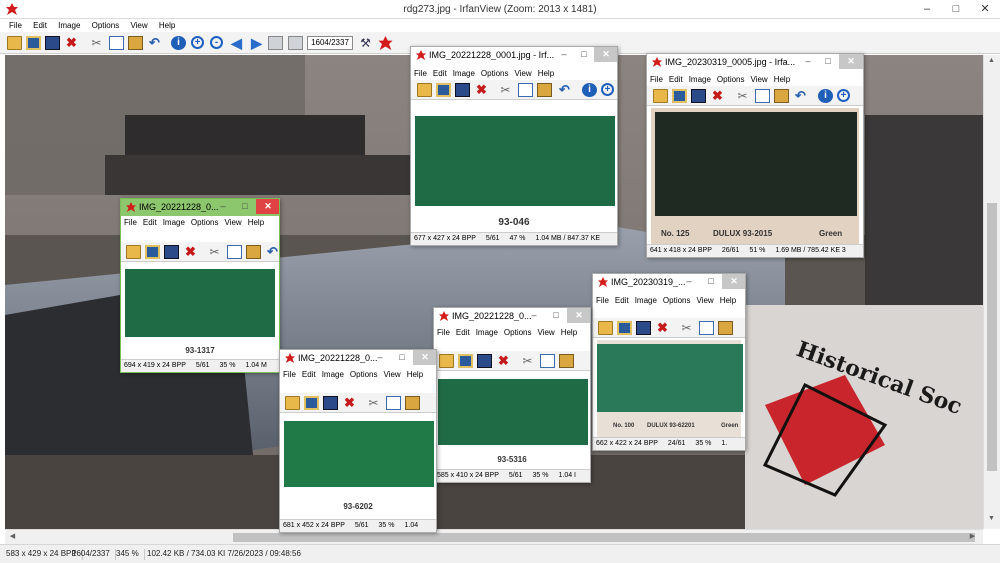  What do you see at coordinates (670, 388) in the screenshot?
I see `image-view: No. 100 DULUX 93-62201 Green` at bounding box center [670, 388].